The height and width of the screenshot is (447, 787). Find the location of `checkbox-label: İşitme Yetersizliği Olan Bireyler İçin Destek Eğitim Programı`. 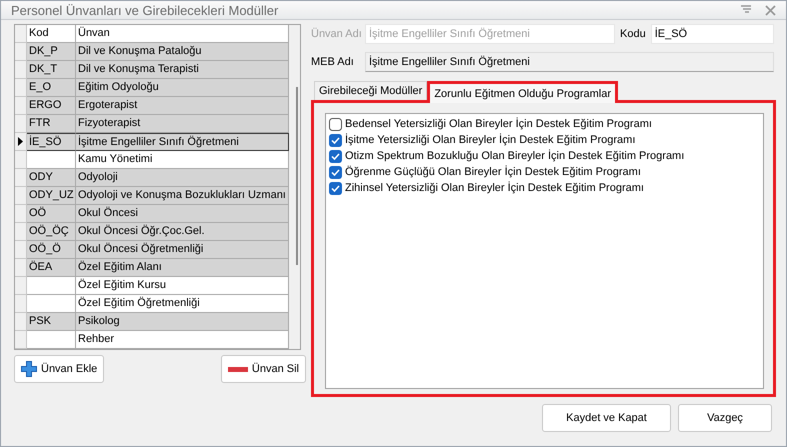

checkbox-label: İşitme Yetersizliği Olan Bireyler İçin Destek Eğitim Programı is located at coordinates (490, 140).